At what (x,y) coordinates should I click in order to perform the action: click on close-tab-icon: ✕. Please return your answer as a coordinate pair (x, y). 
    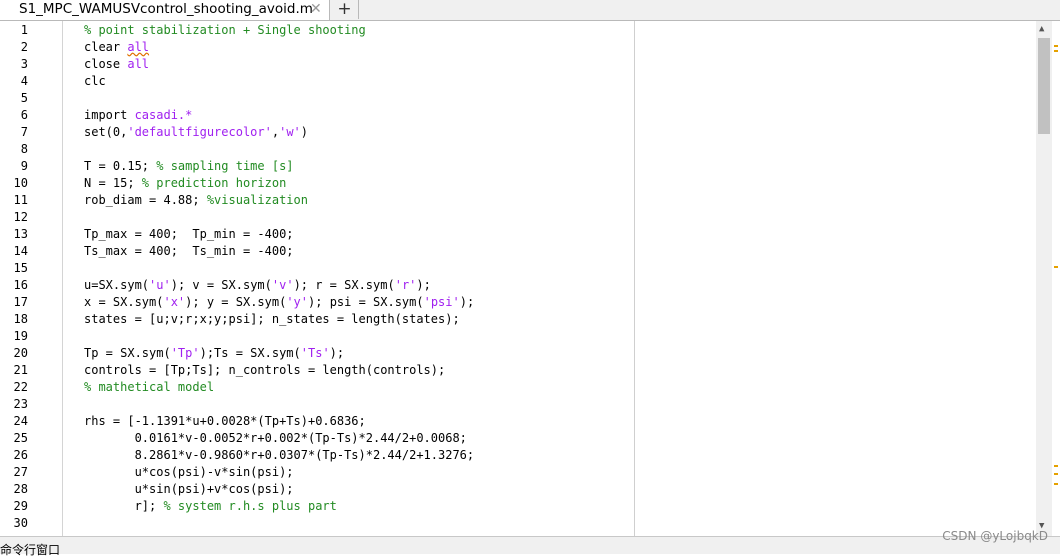
    Looking at the image, I should click on (316, 9).